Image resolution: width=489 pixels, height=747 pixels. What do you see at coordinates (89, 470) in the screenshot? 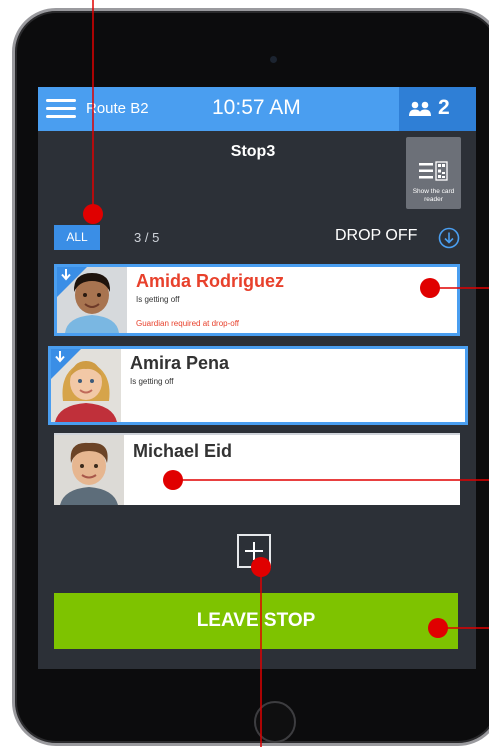
I see `student-photo` at bounding box center [89, 470].